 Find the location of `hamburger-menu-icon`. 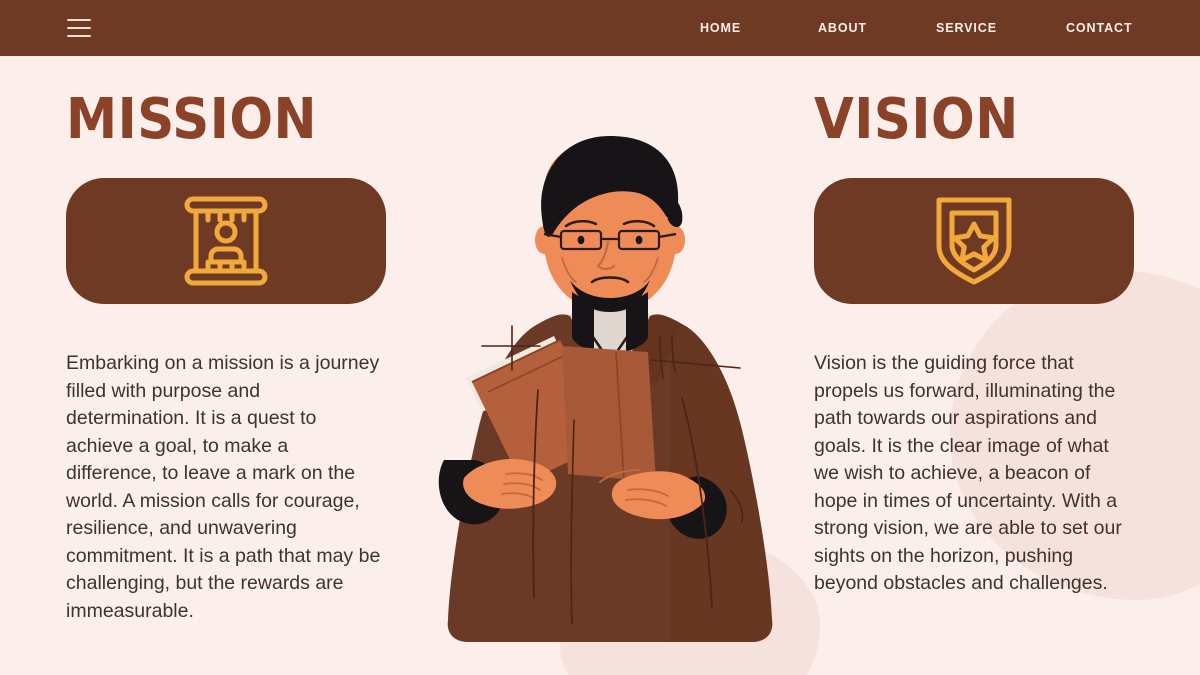

hamburger-menu-icon is located at coordinates (79, 28).